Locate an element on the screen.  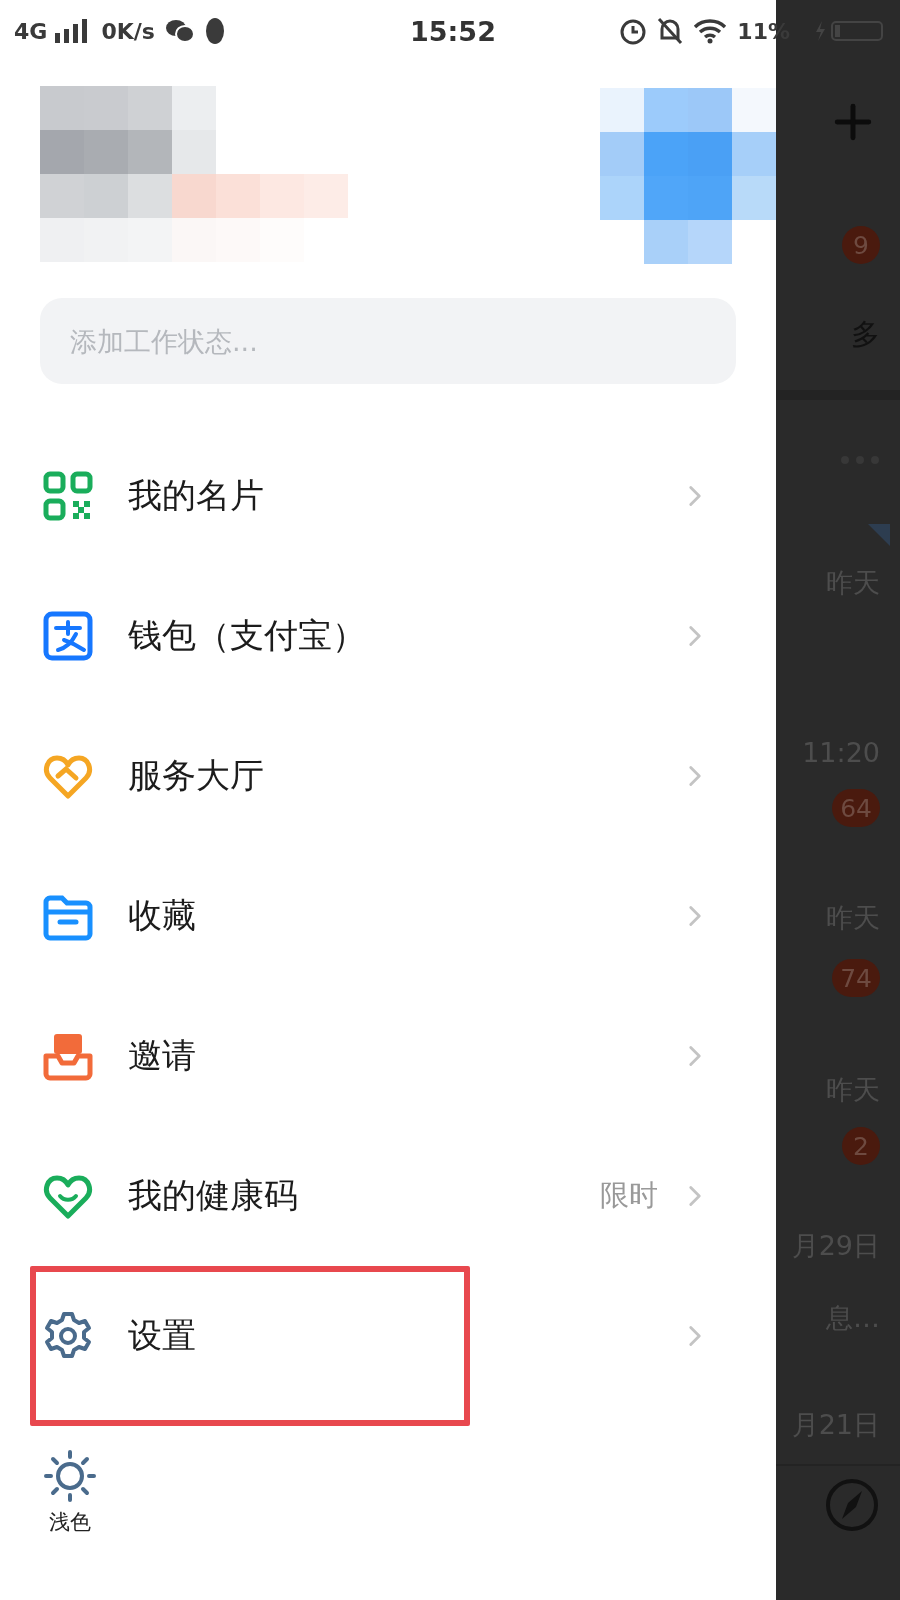
menu-item: 我的名片 is located at coordinates (388, 496).